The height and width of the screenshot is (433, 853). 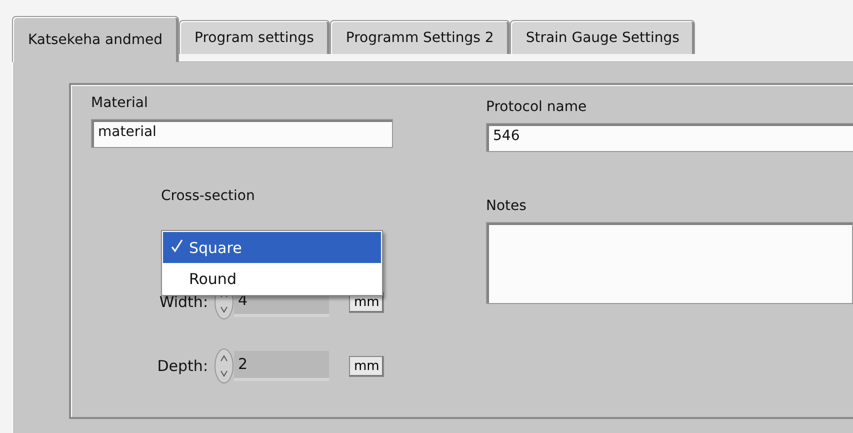 What do you see at coordinates (366, 366) in the screenshot?
I see `unit-button: mm` at bounding box center [366, 366].